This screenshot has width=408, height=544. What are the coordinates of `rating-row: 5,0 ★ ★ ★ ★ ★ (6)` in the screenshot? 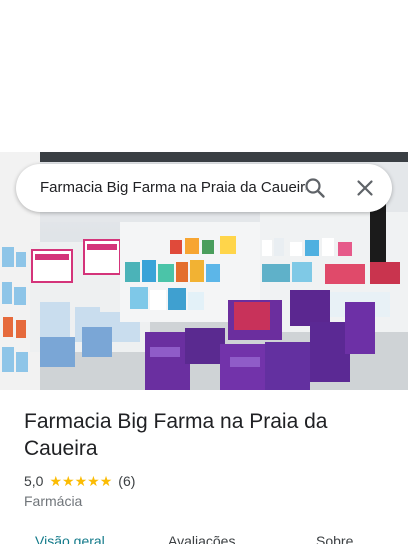 It's located at (79, 481).